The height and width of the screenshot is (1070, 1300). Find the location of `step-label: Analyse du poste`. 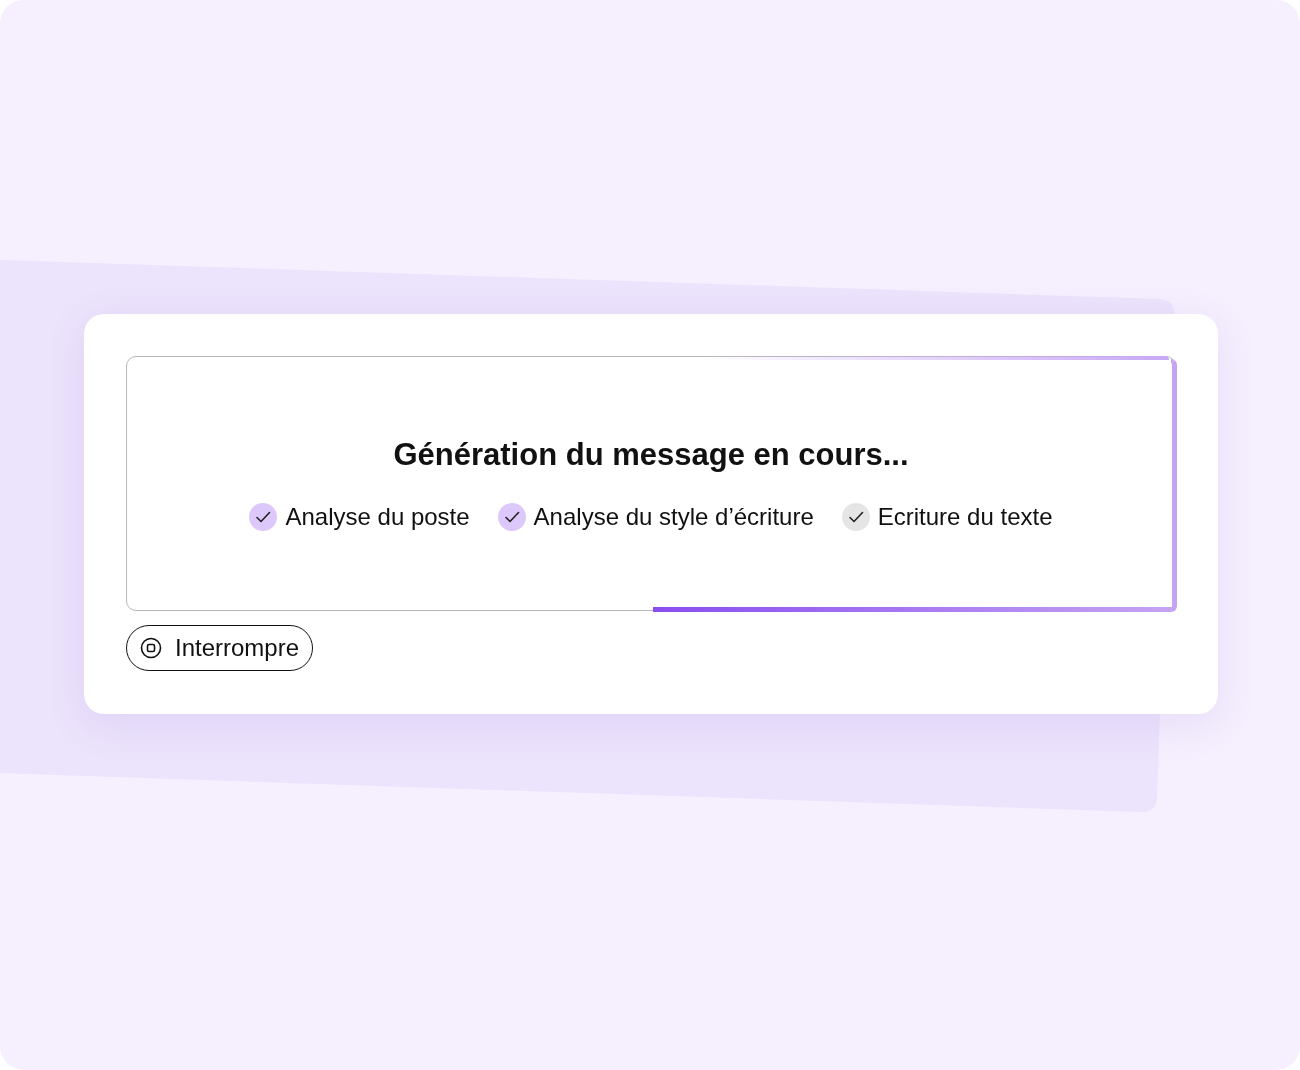

step-label: Analyse du poste is located at coordinates (377, 516).